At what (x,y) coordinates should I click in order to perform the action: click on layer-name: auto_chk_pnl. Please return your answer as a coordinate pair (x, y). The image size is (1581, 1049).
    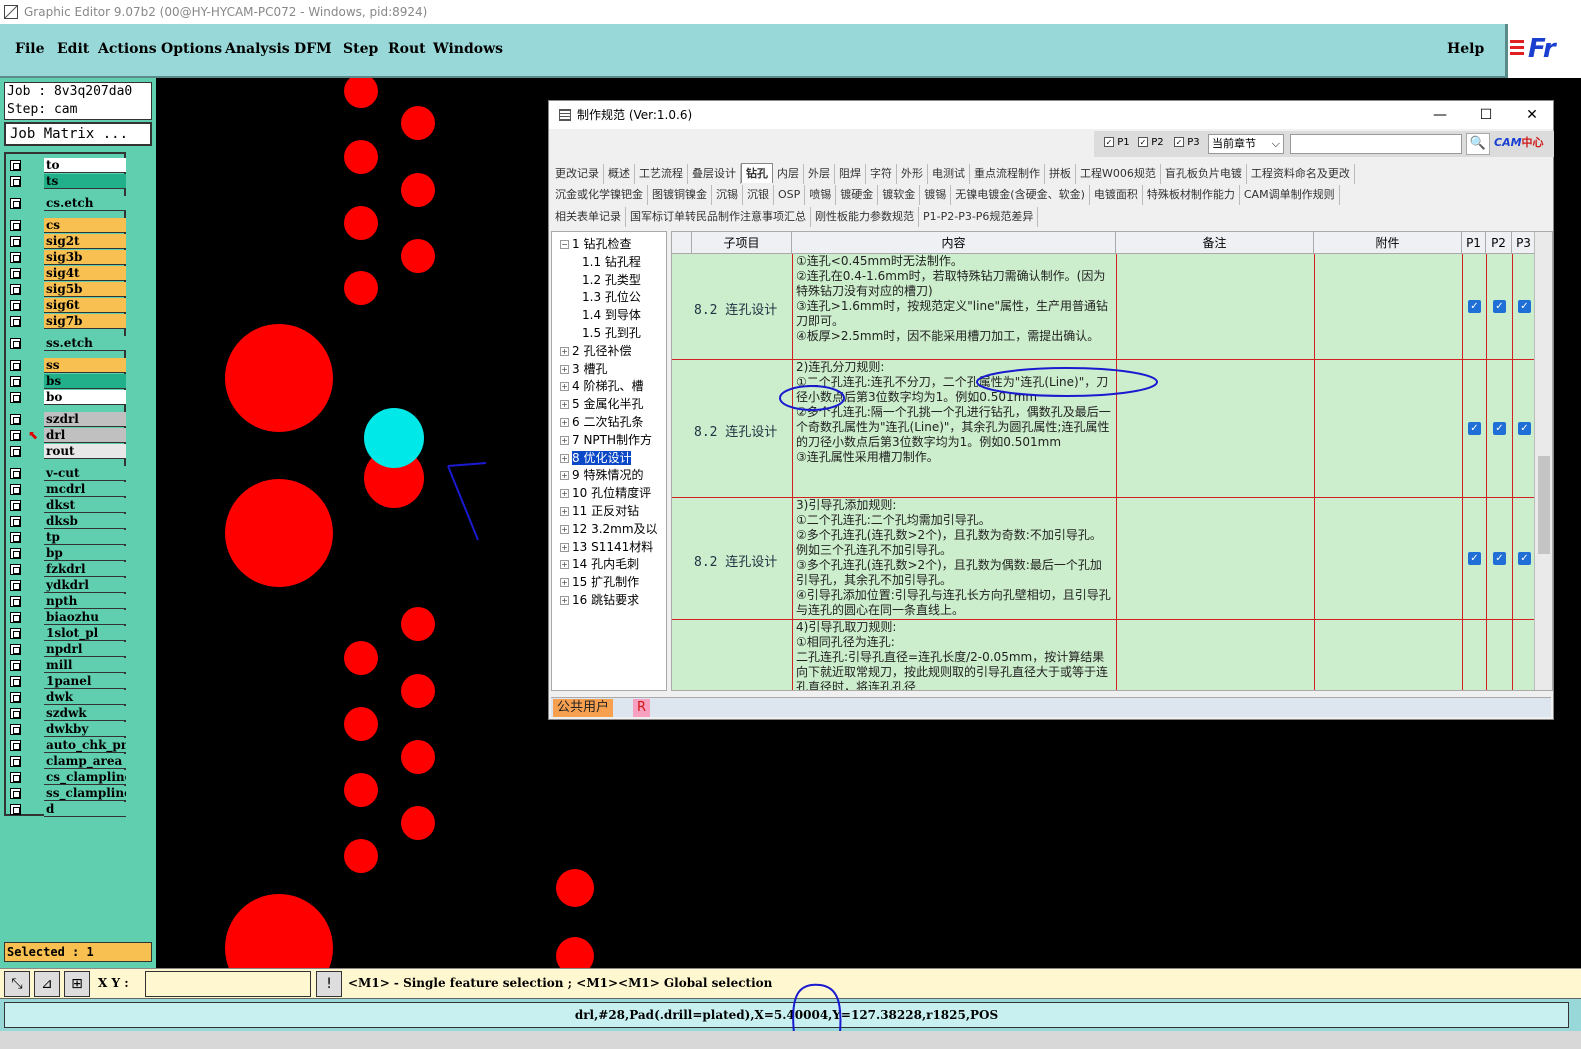
    Looking at the image, I should click on (85, 745).